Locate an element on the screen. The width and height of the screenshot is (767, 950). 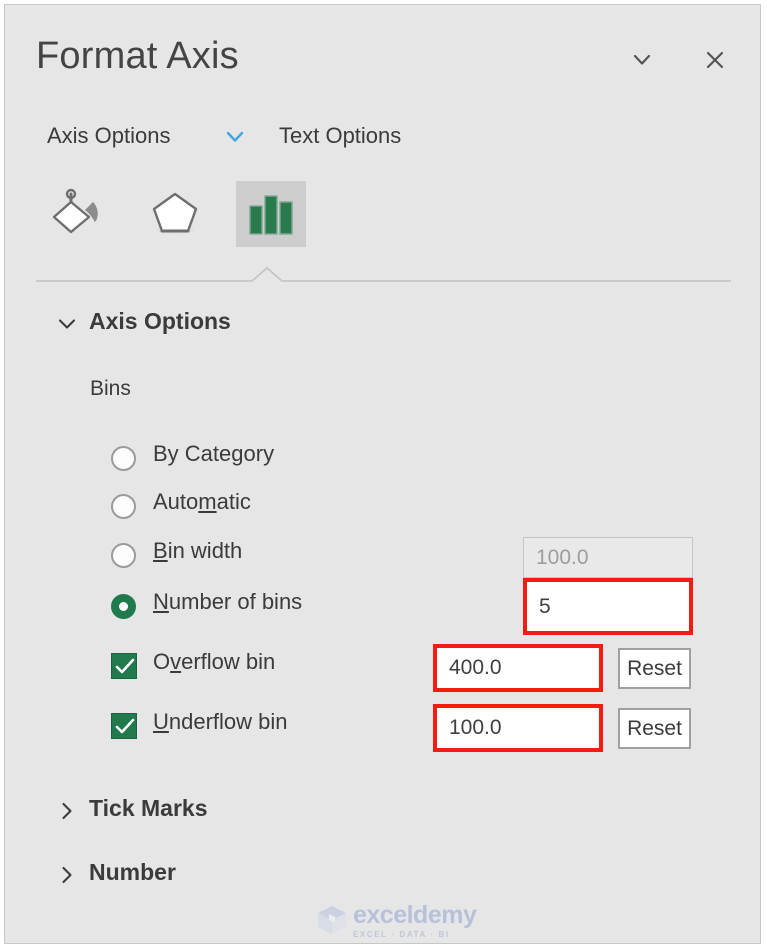
label-automatic: Automatic is located at coordinates (202, 501).